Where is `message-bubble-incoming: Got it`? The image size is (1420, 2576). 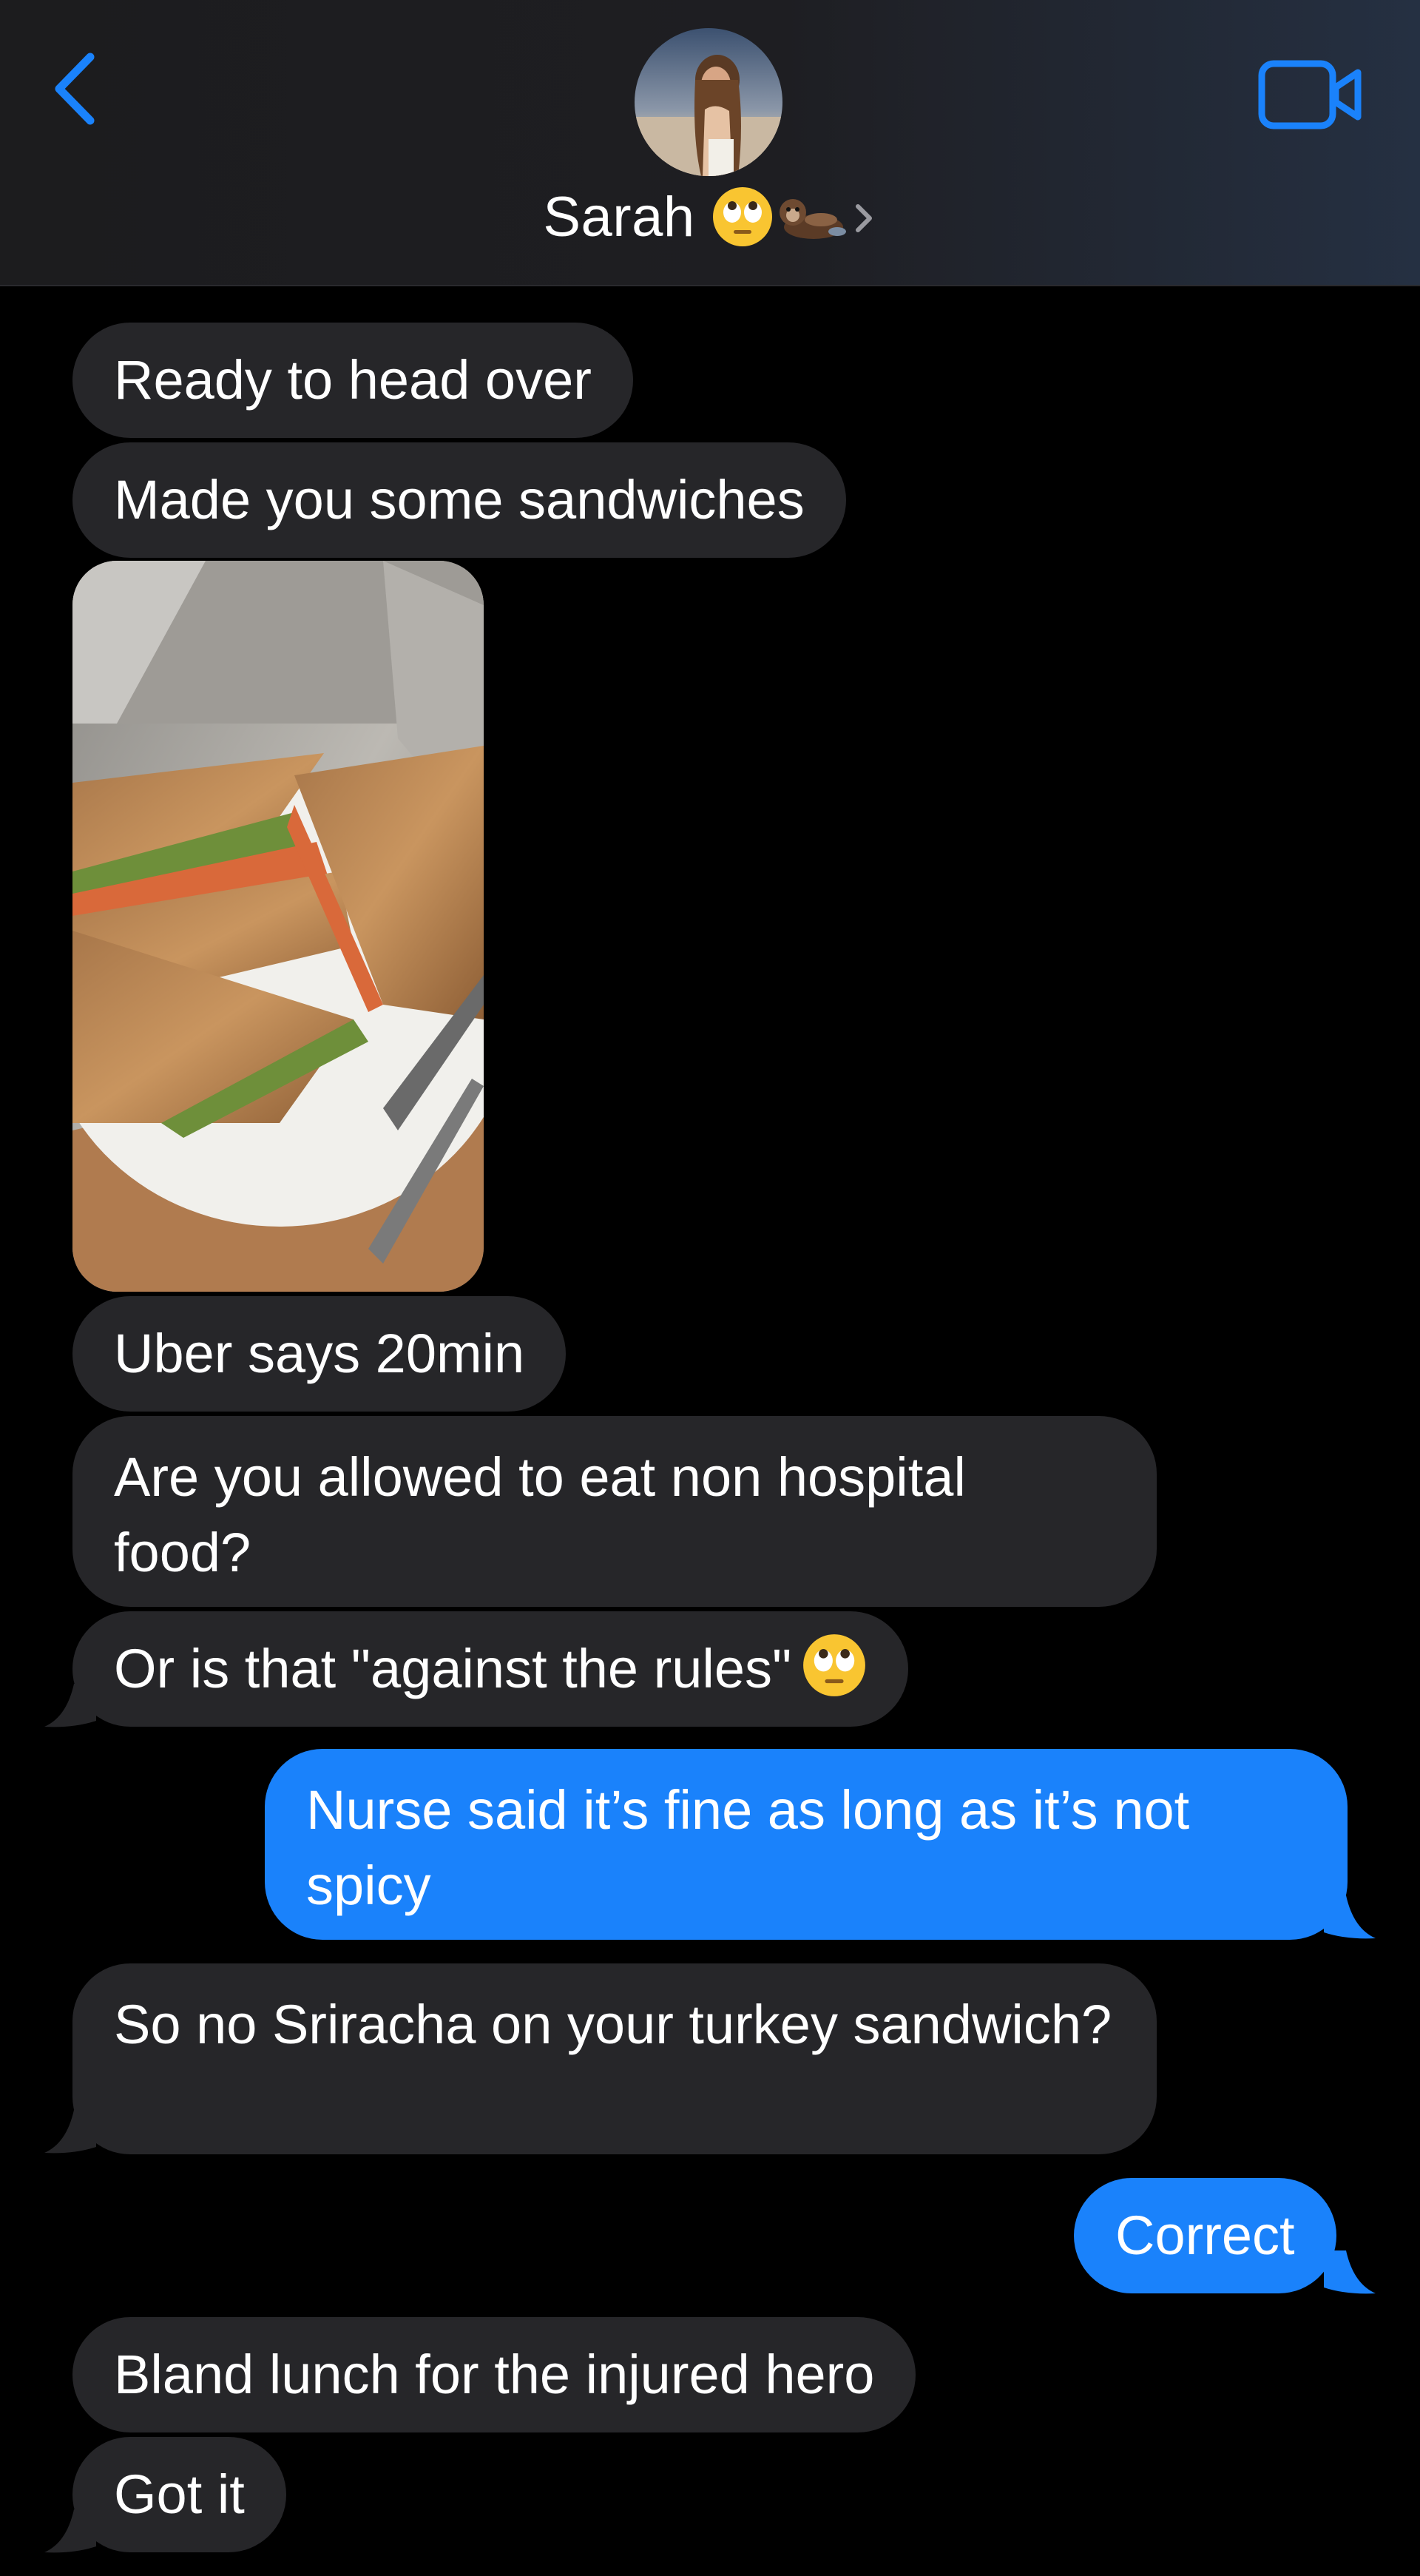
message-bubble-incoming: Got it is located at coordinates (179, 2494).